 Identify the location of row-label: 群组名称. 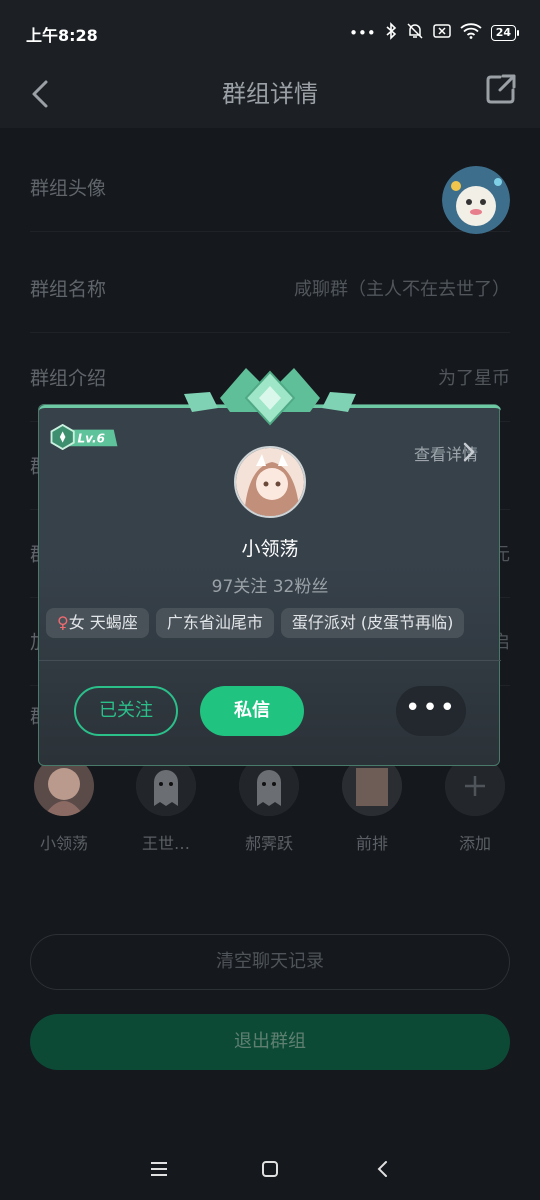
(68, 289).